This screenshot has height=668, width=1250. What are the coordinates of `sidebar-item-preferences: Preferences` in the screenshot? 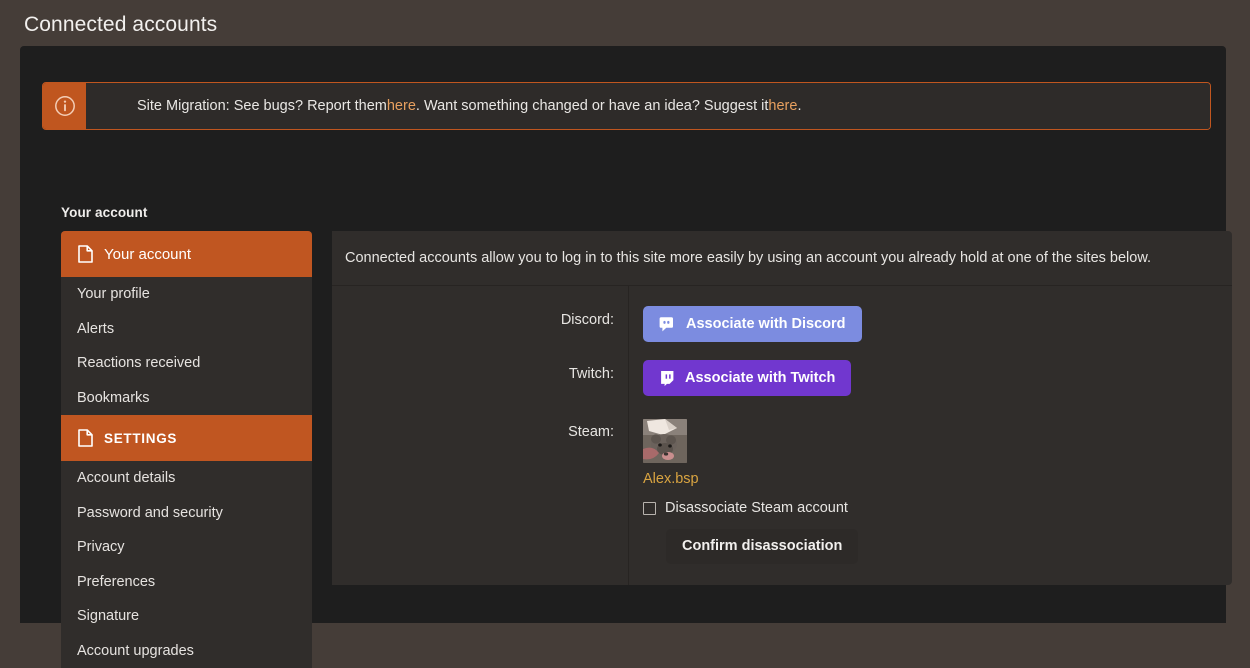 It's located at (186, 582).